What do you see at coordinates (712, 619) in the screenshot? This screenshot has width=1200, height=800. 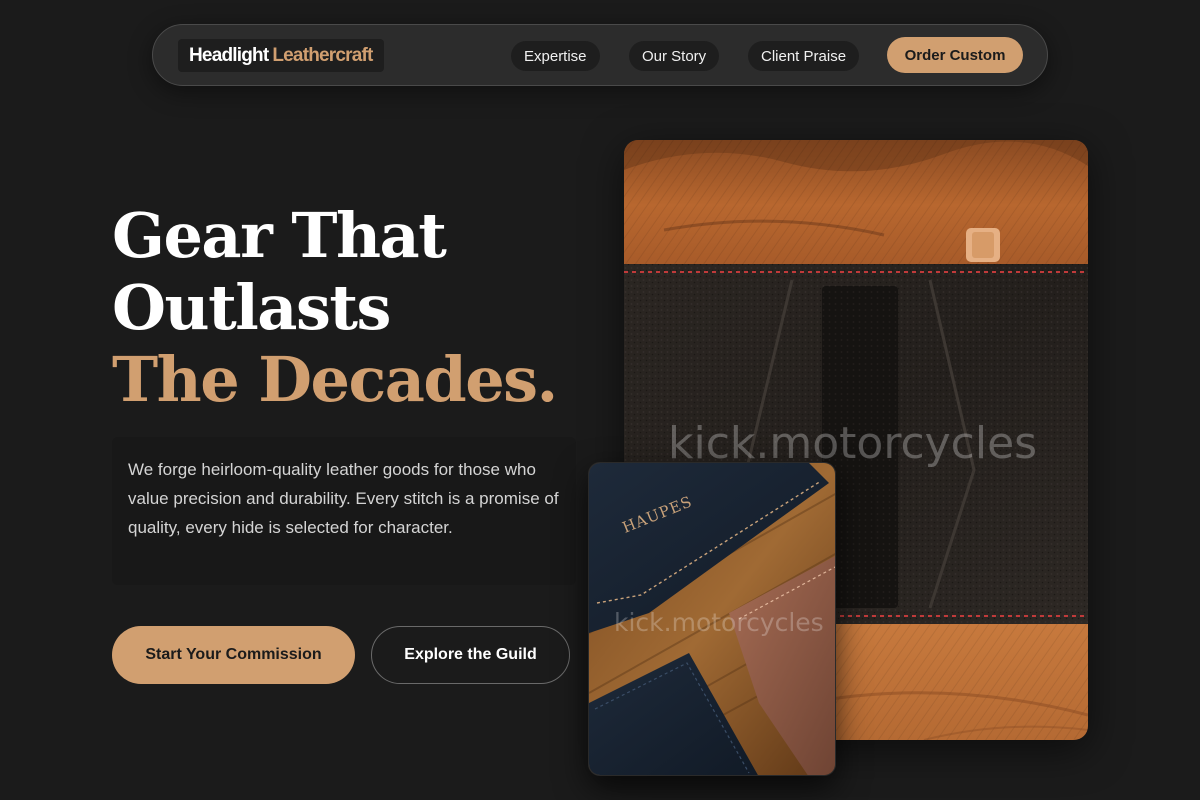 I see `secondary-image-wallets: HAUPES` at bounding box center [712, 619].